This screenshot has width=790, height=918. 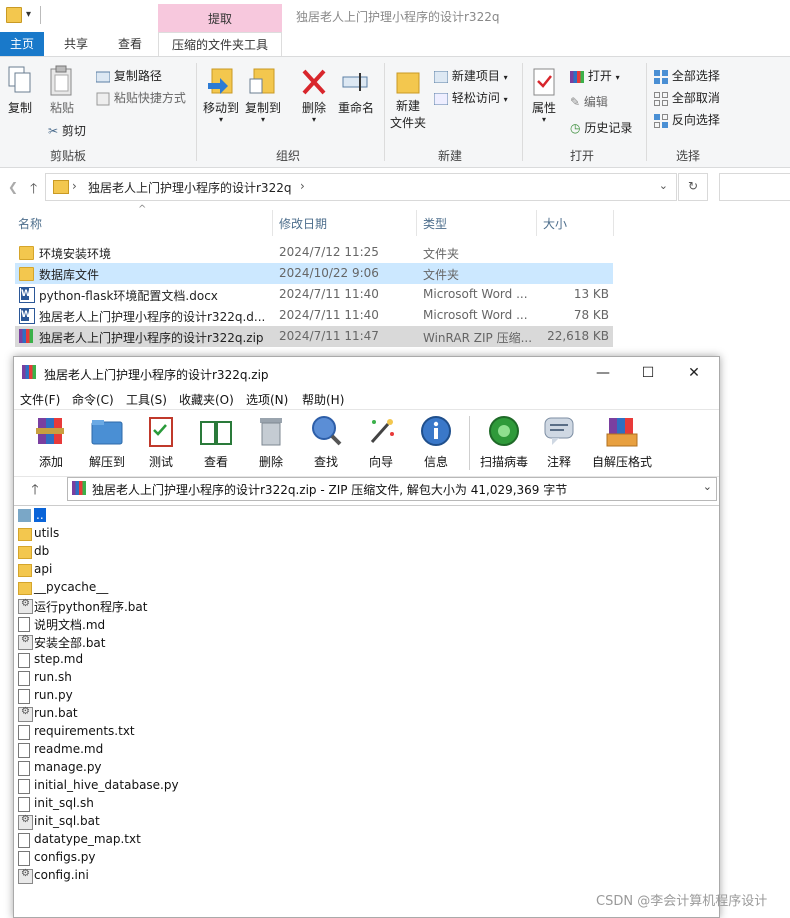 What do you see at coordinates (436, 442) in the screenshot?
I see `info-button: 信息` at bounding box center [436, 442].